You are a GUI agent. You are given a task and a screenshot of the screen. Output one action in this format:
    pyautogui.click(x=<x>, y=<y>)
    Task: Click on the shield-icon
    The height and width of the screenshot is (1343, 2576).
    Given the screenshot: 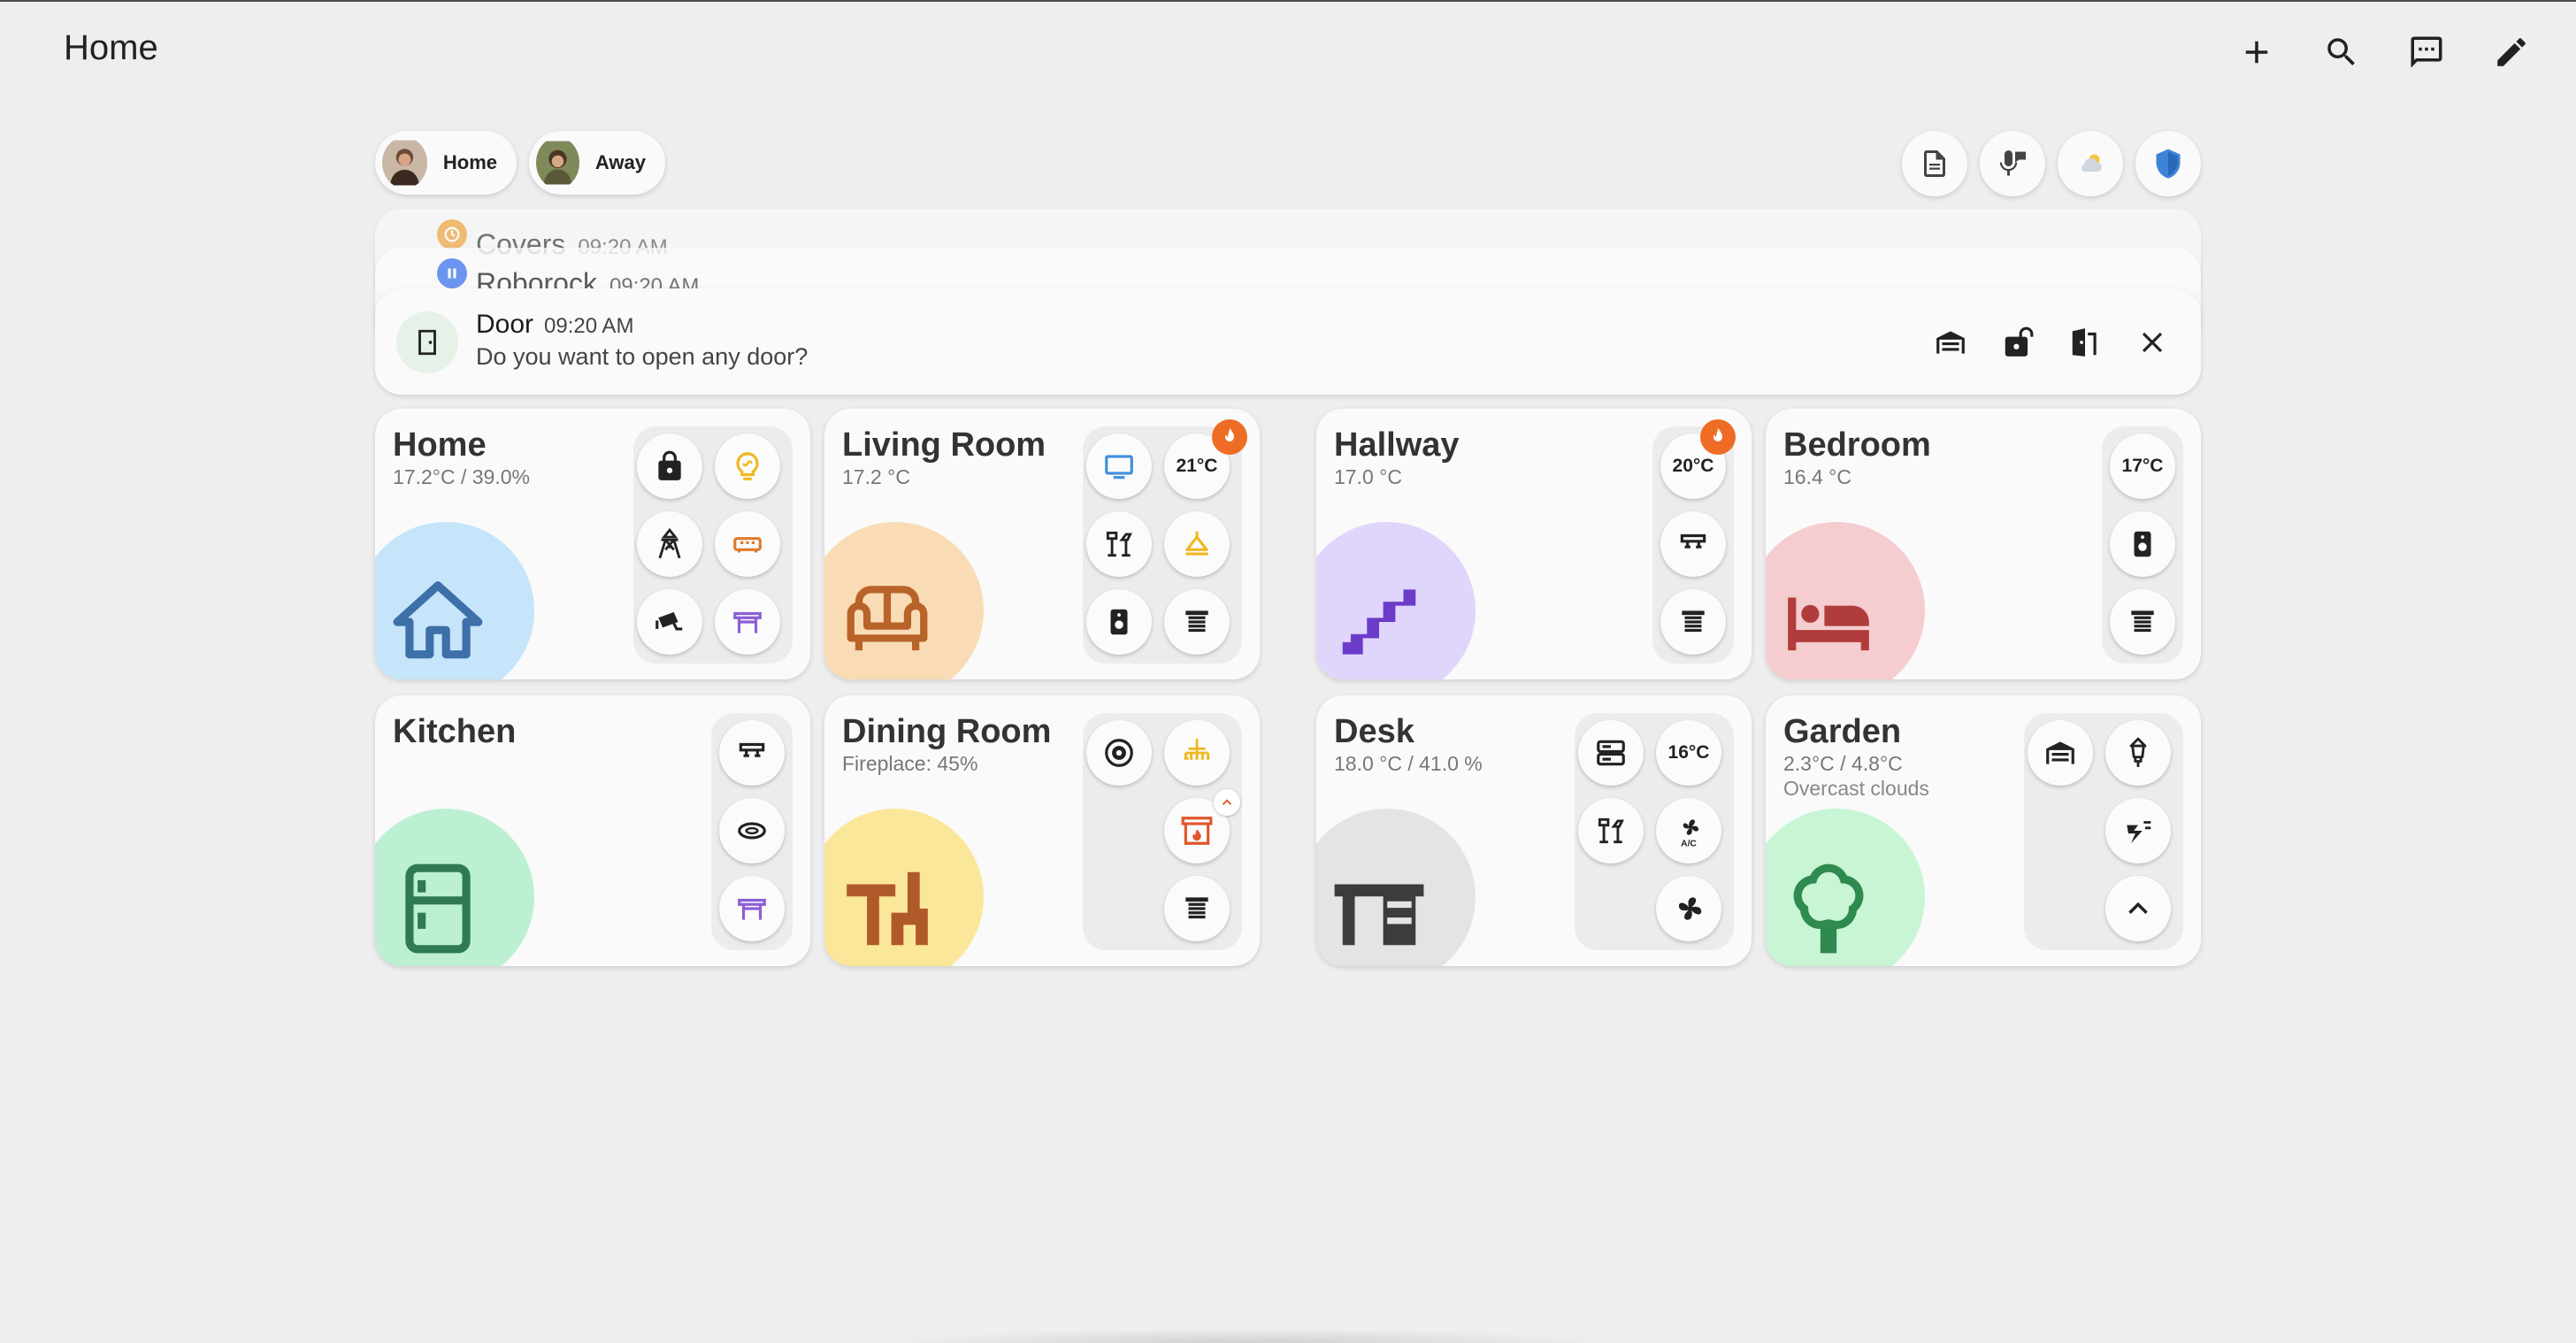 What is the action you would take?
    pyautogui.click(x=2168, y=164)
    